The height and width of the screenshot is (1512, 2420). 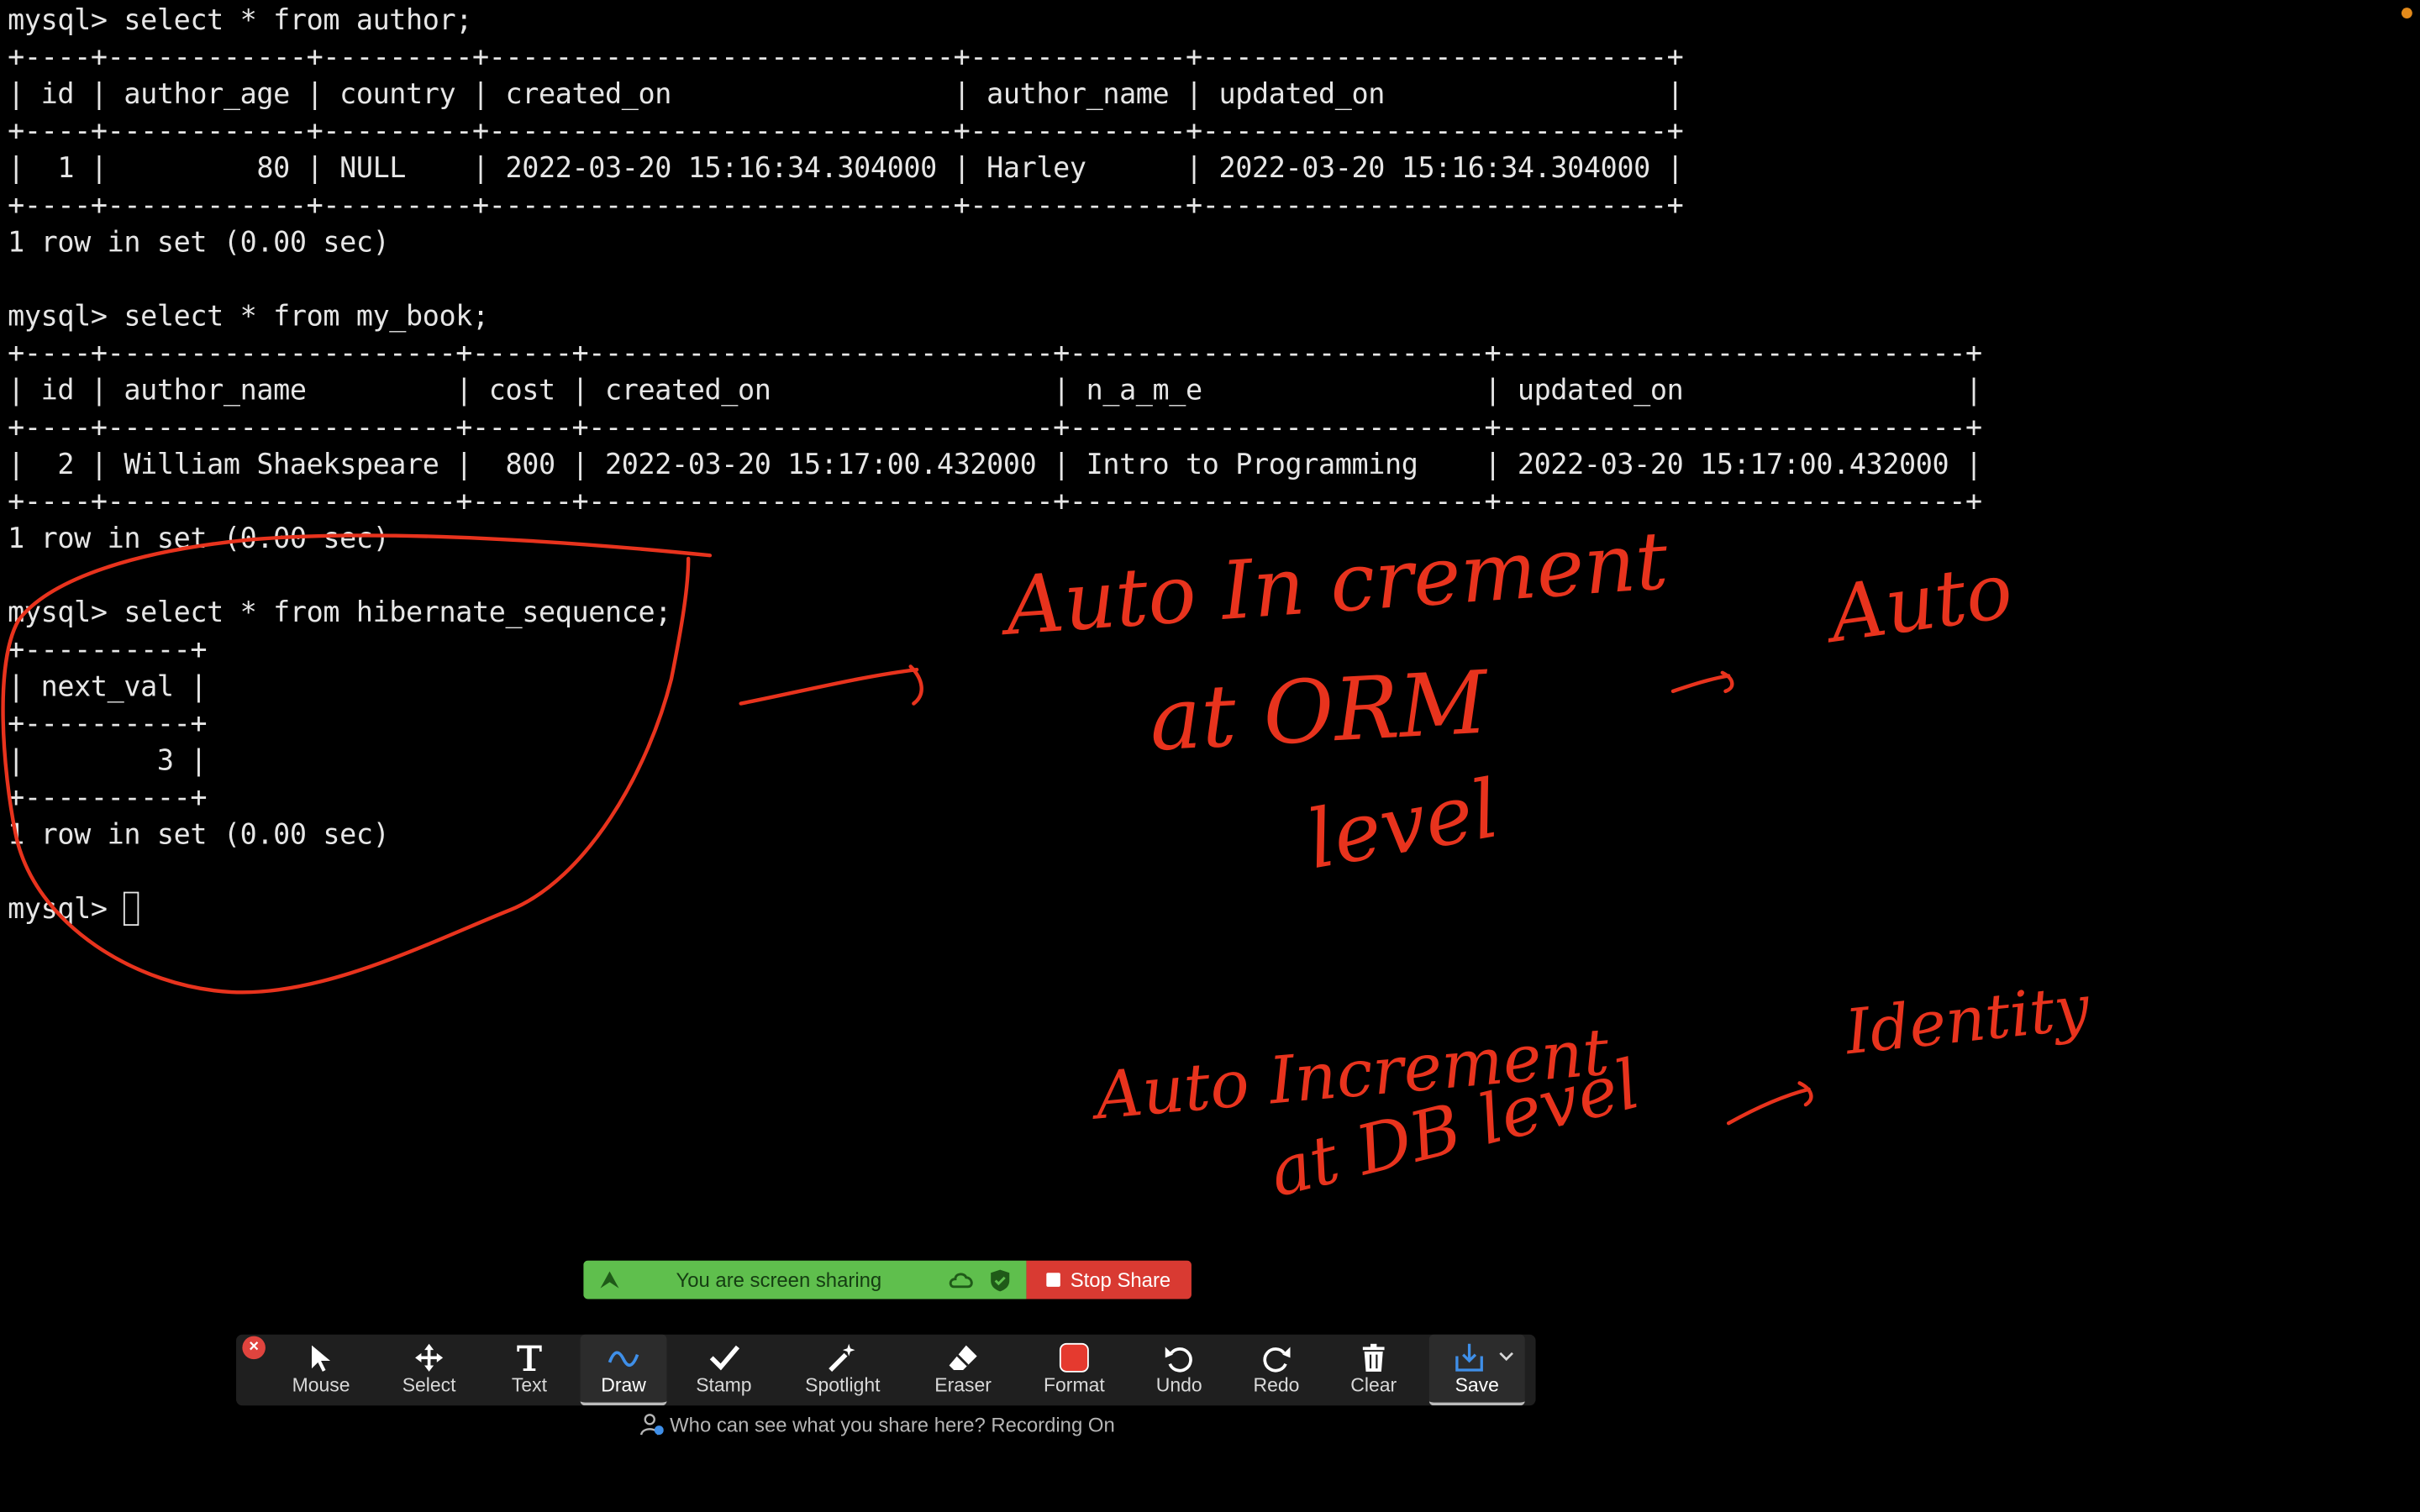 I want to click on tool-label: Stamp, so click(x=724, y=1385).